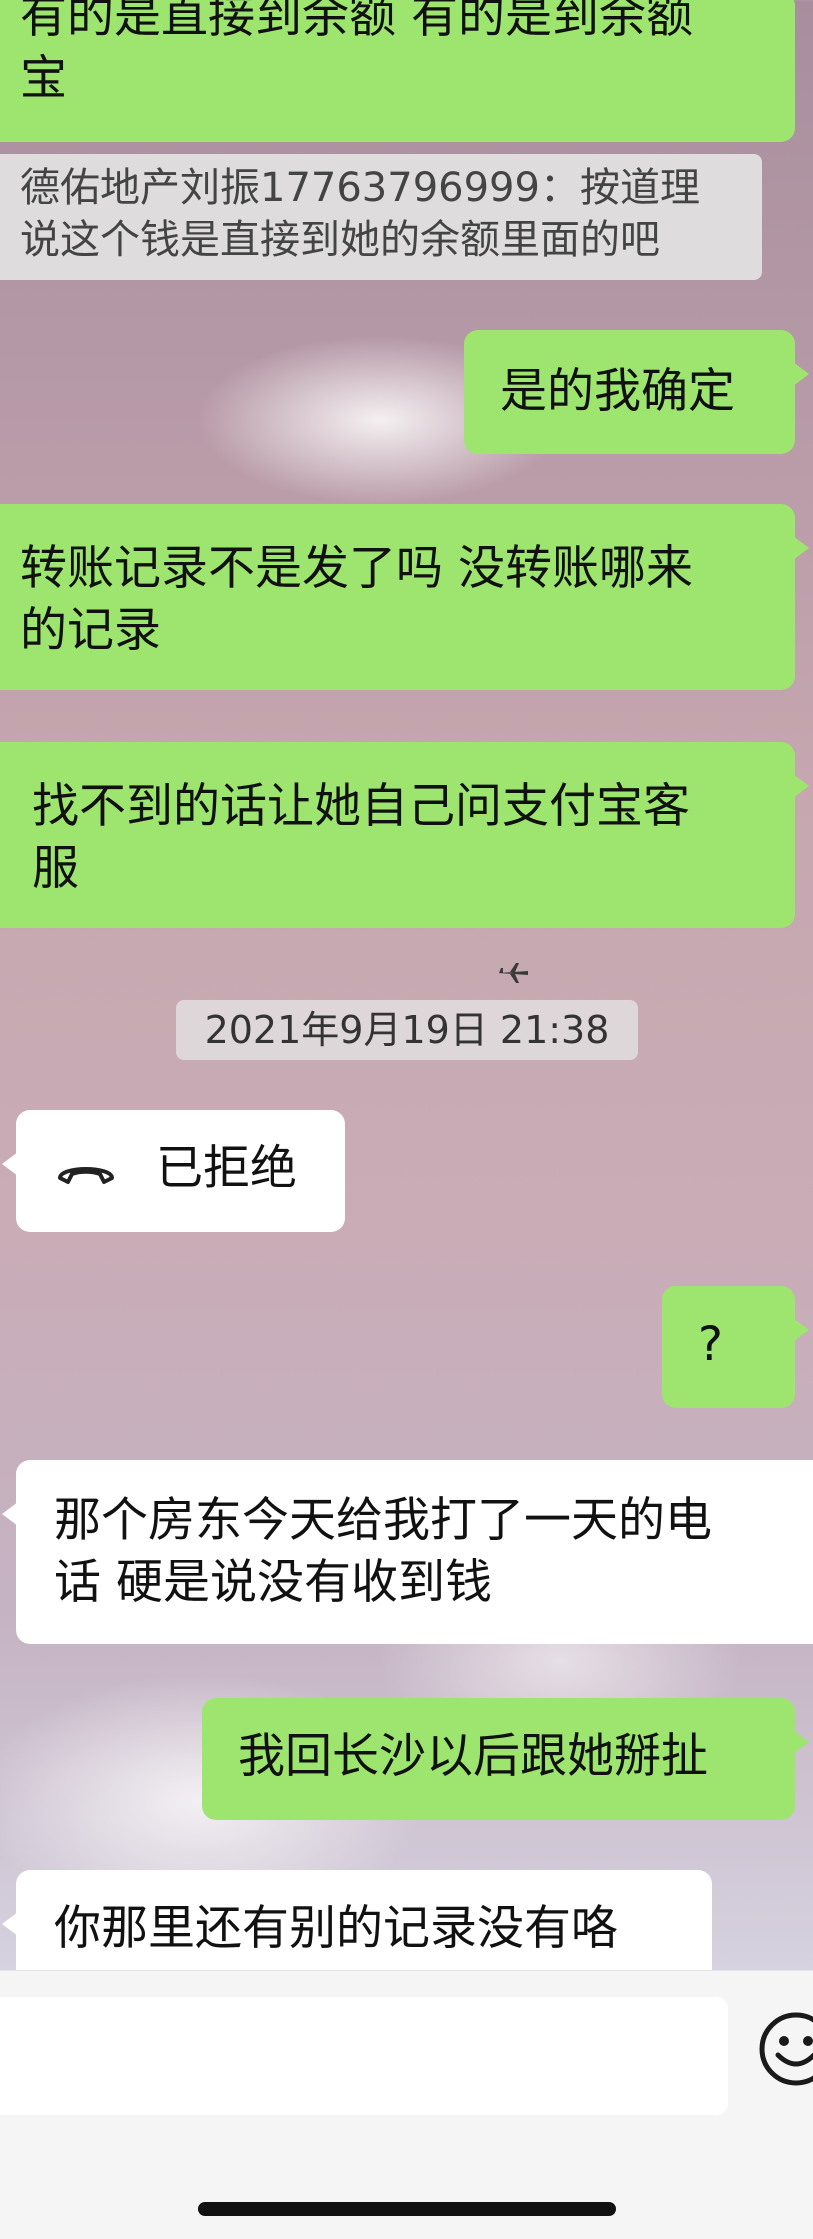 This screenshot has width=813, height=2239. What do you see at coordinates (55, 868) in the screenshot?
I see `message-text-line: 服` at bounding box center [55, 868].